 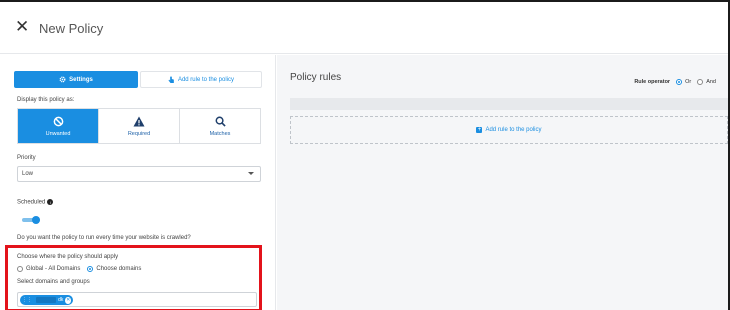 I want to click on choice-matches: Matches, so click(x=220, y=126).